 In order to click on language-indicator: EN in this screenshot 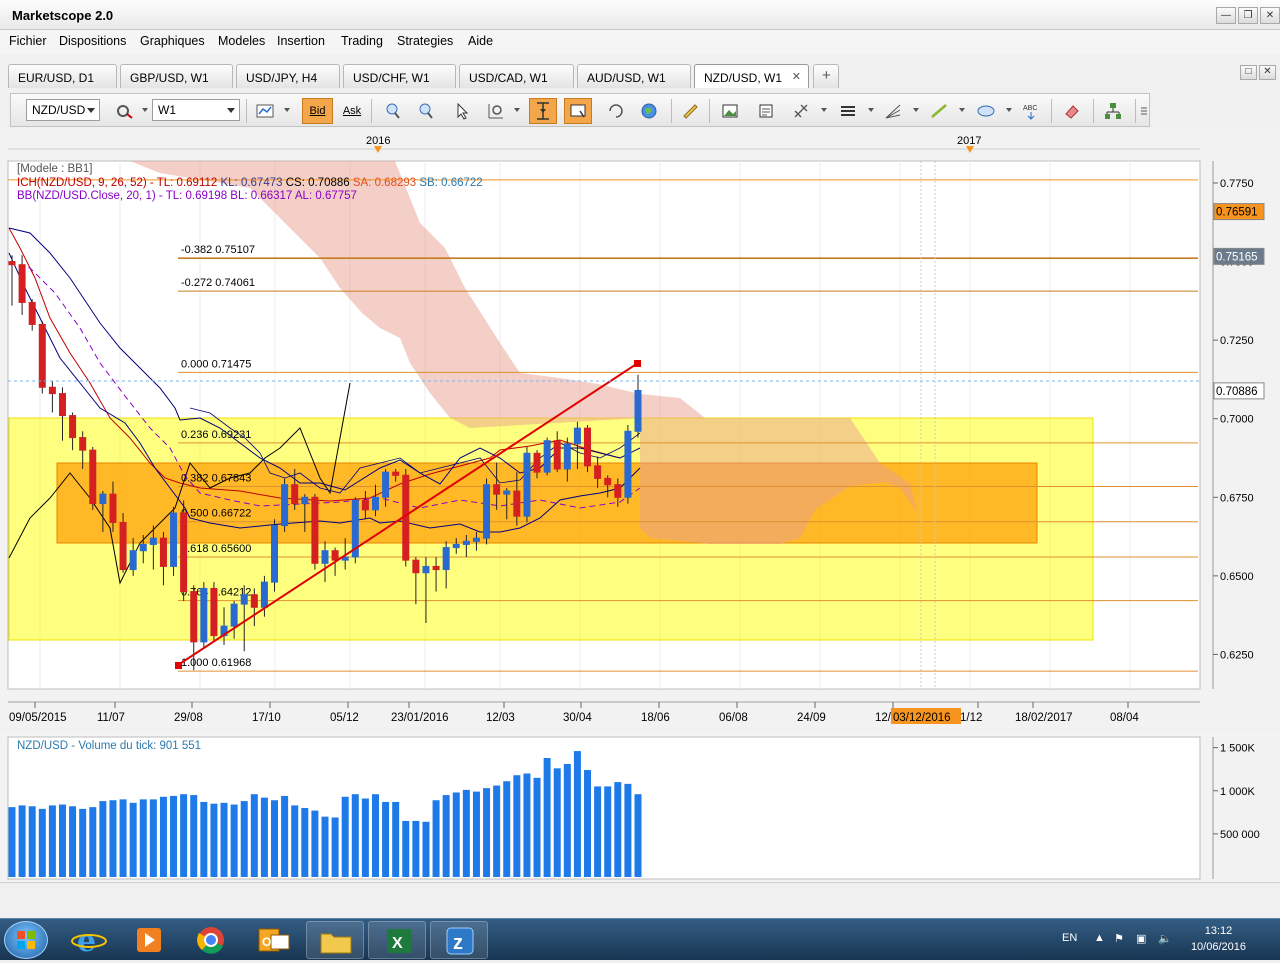, I will do `click(1069, 938)`.